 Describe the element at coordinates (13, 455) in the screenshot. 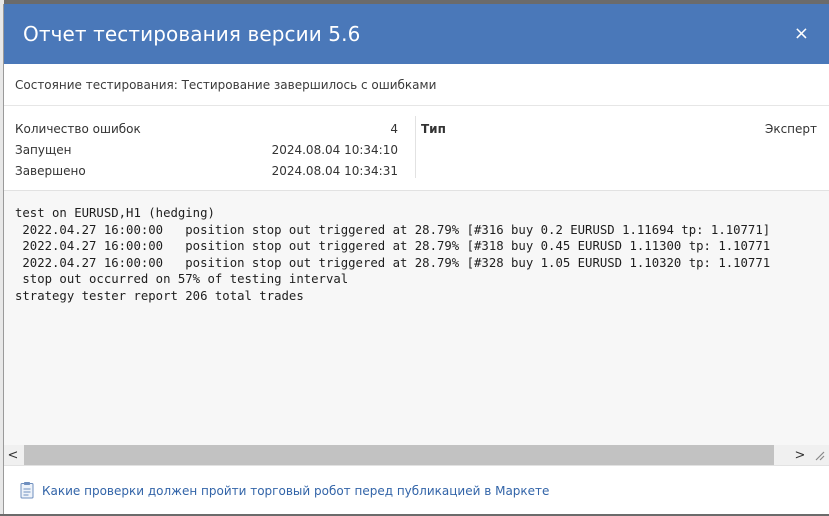

I see `scroll-left-arrow: <` at that location.